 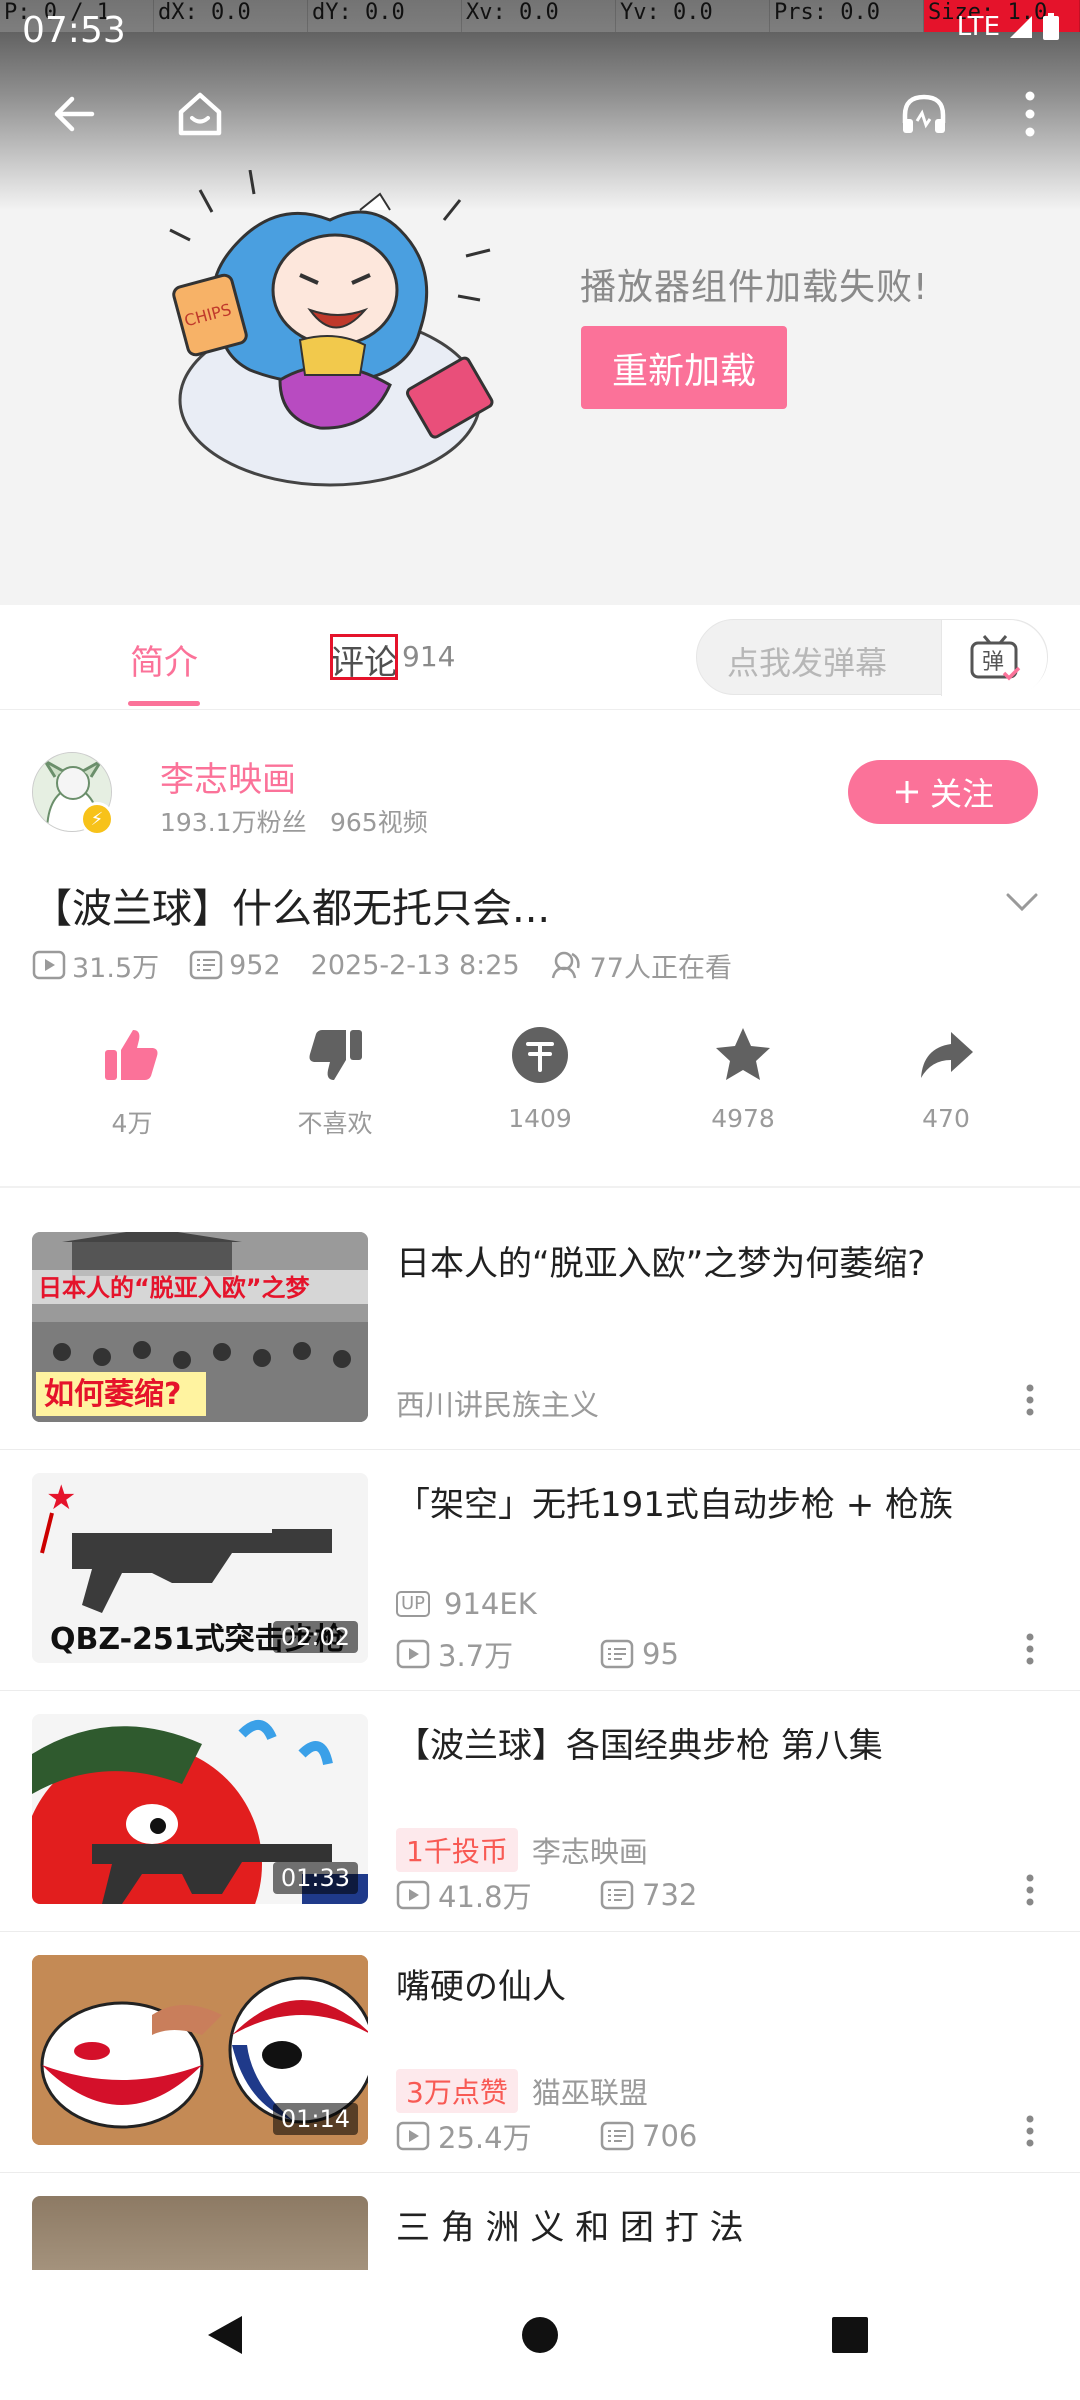 I want to click on network-type: LTE, so click(x=978, y=27).